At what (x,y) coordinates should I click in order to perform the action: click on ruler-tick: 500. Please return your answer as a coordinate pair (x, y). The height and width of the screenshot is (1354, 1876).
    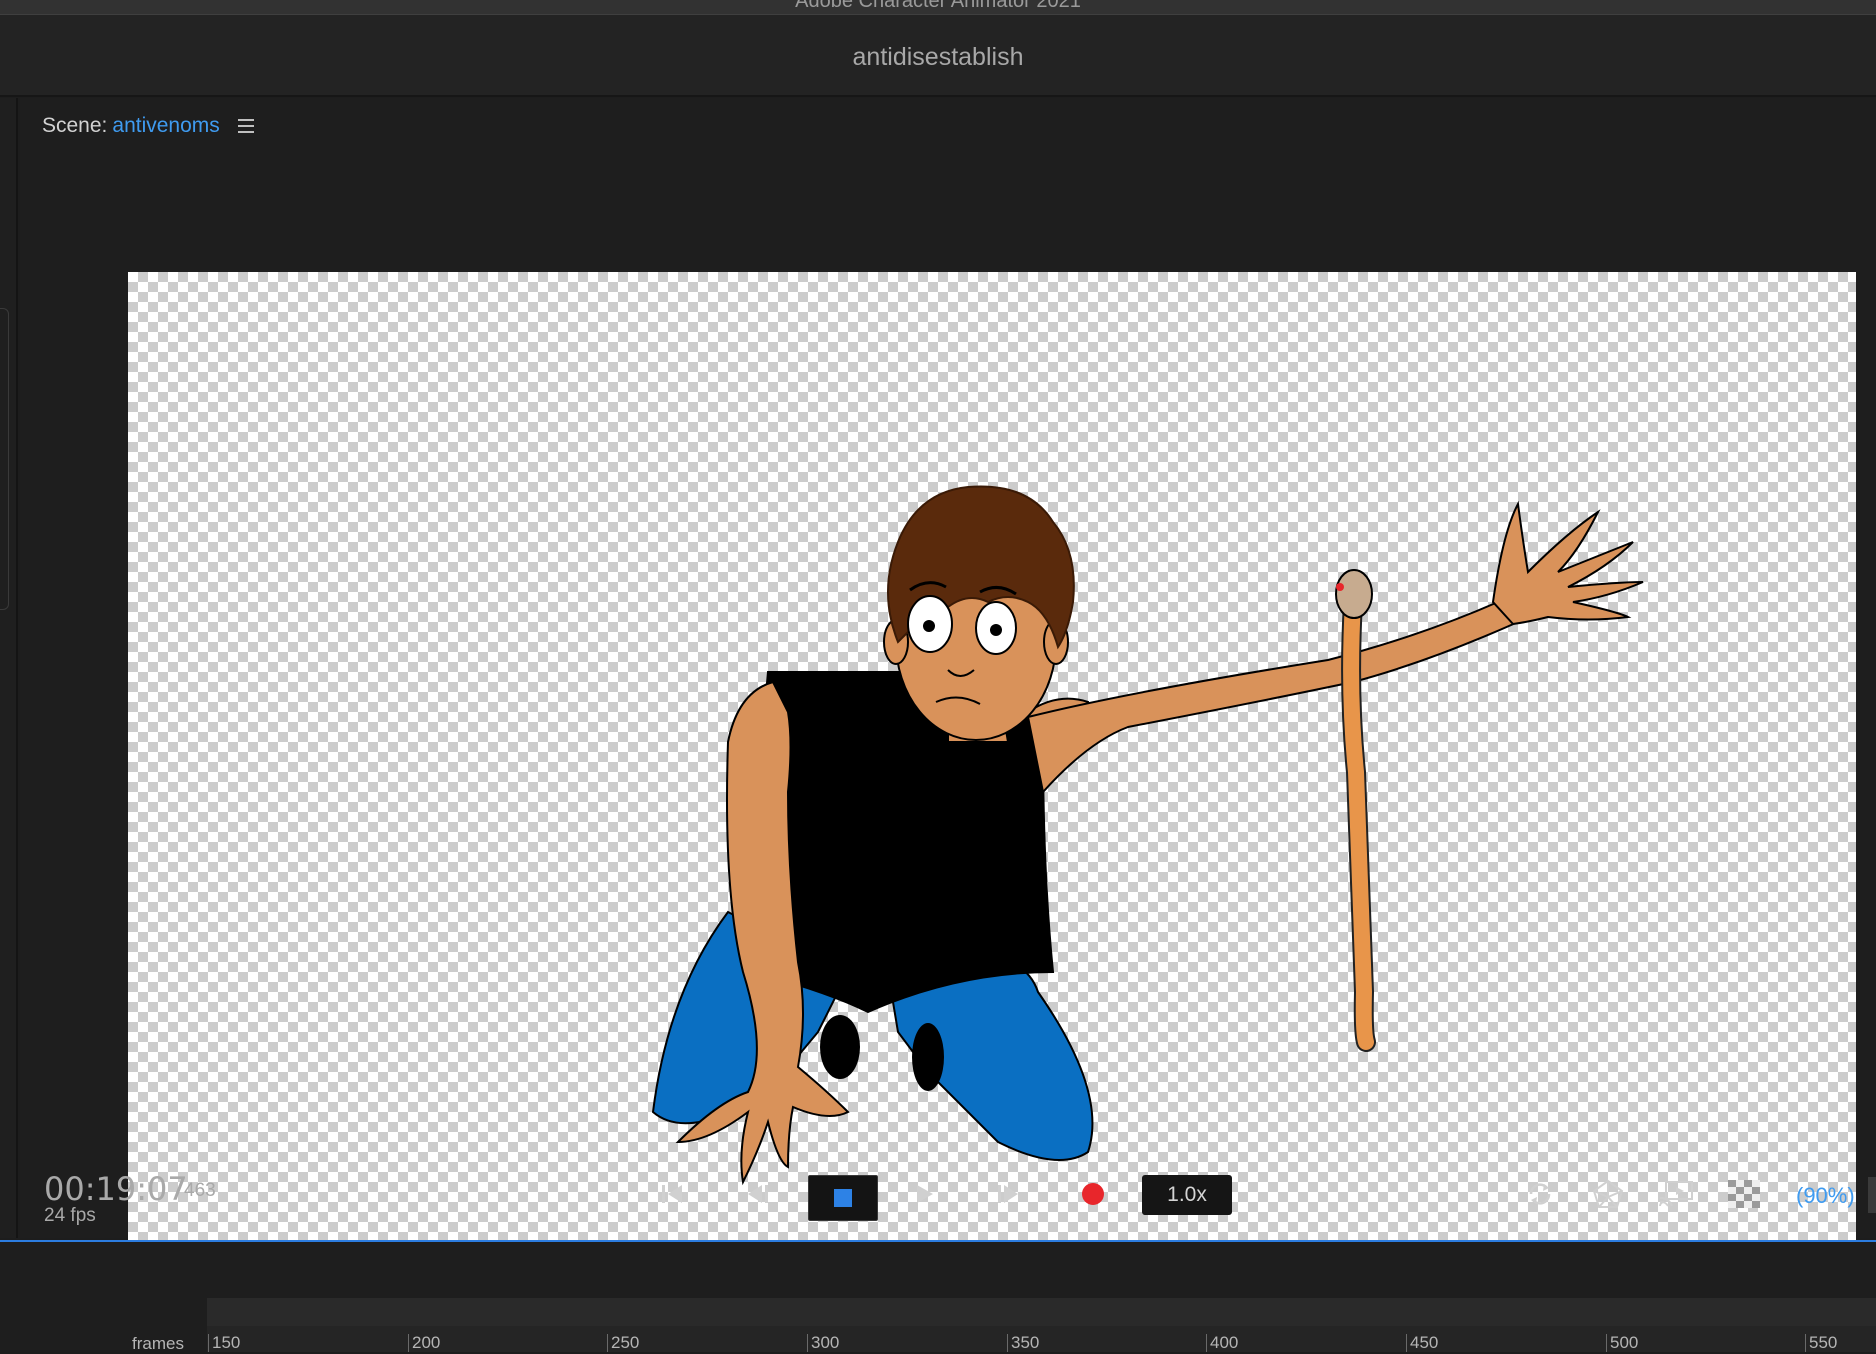
    Looking at the image, I should click on (1622, 1343).